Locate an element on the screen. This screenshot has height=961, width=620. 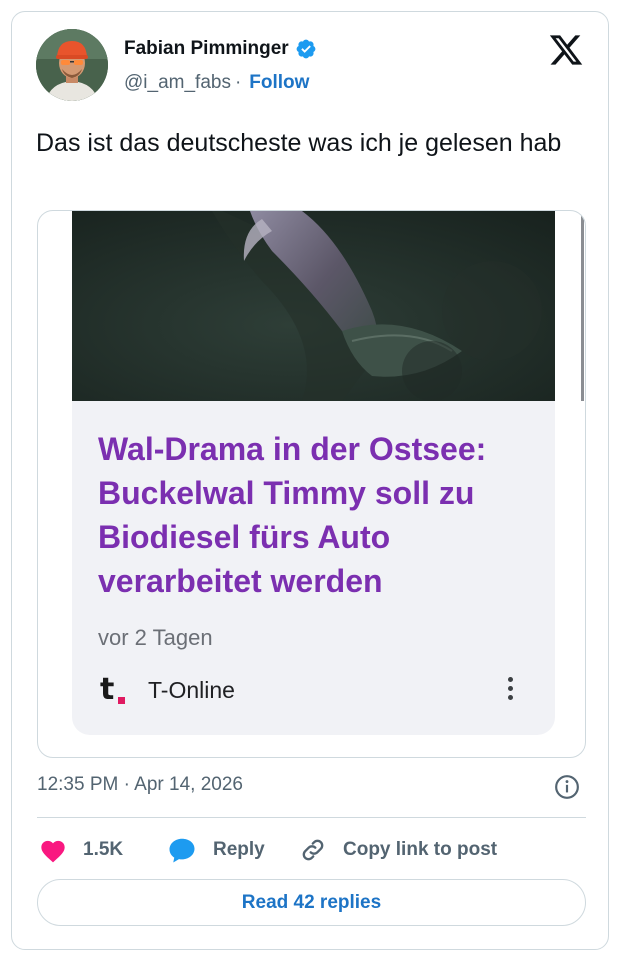
author-name-row: Fabian Pimminger is located at coordinates (220, 49).